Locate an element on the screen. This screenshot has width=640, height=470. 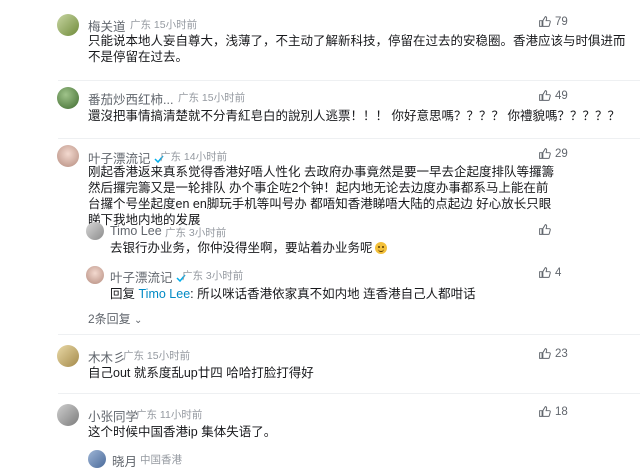
like-button: 4 is located at coordinates (549, 272).